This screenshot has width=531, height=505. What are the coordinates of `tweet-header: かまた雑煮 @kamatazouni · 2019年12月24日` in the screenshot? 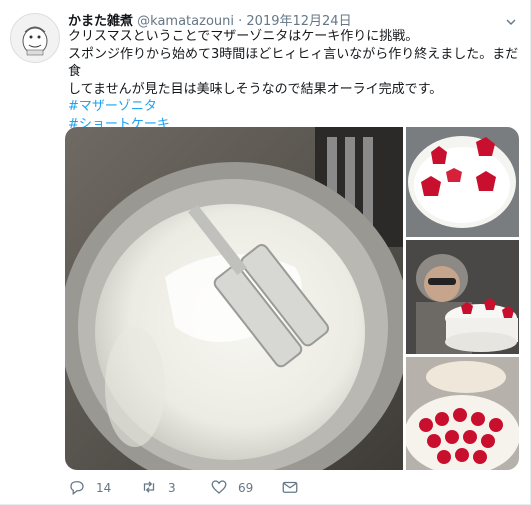 It's located at (210, 19).